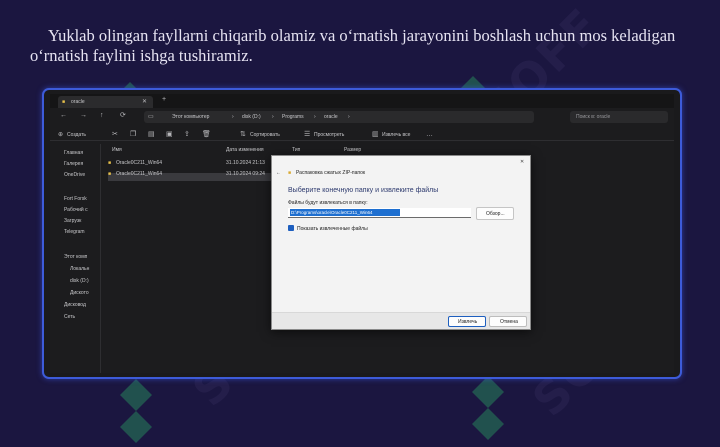 The image size is (720, 447). What do you see at coordinates (619, 117) in the screenshot?
I see `search-box: Поиск в: oracle` at bounding box center [619, 117].